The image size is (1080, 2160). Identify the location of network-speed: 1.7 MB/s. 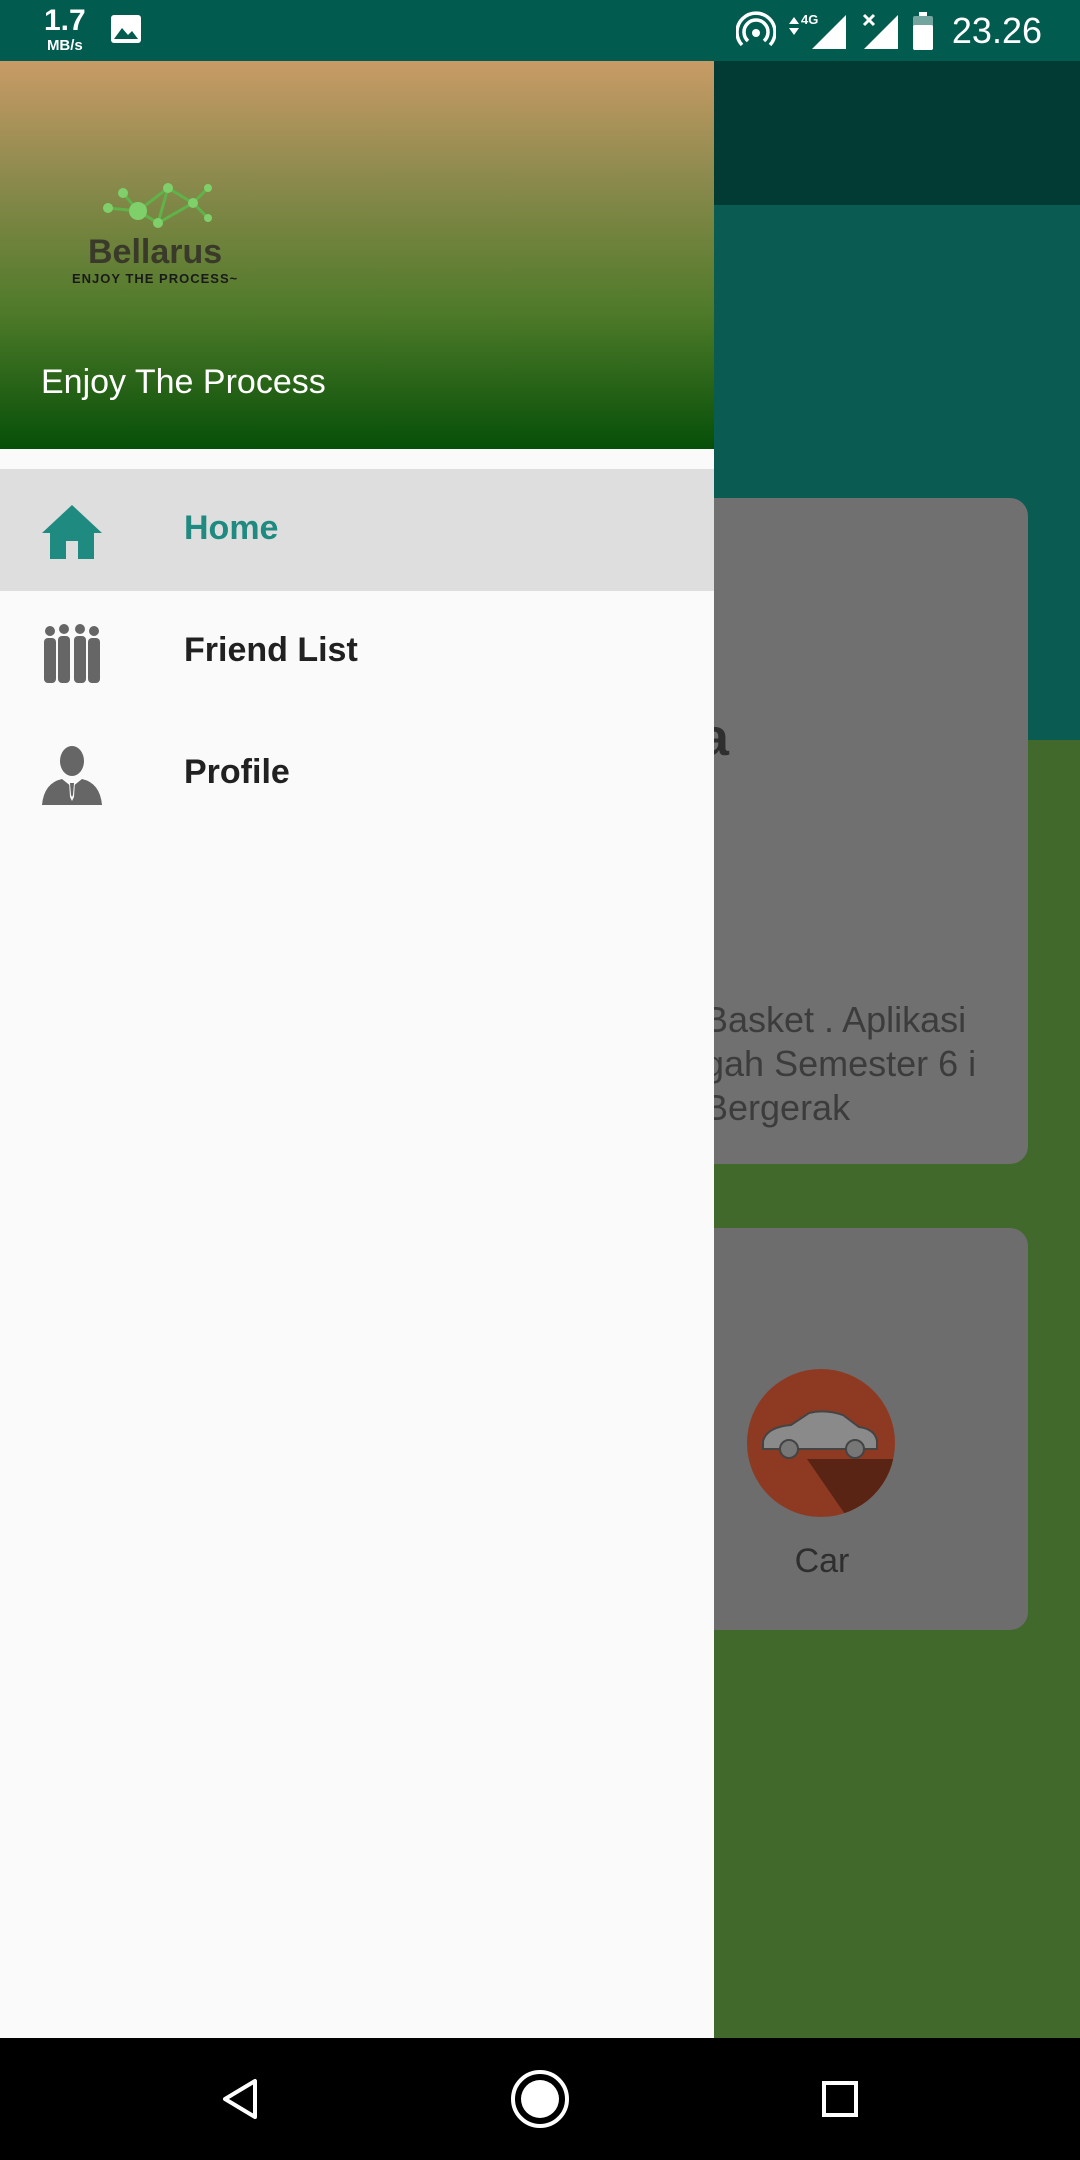
(65, 29).